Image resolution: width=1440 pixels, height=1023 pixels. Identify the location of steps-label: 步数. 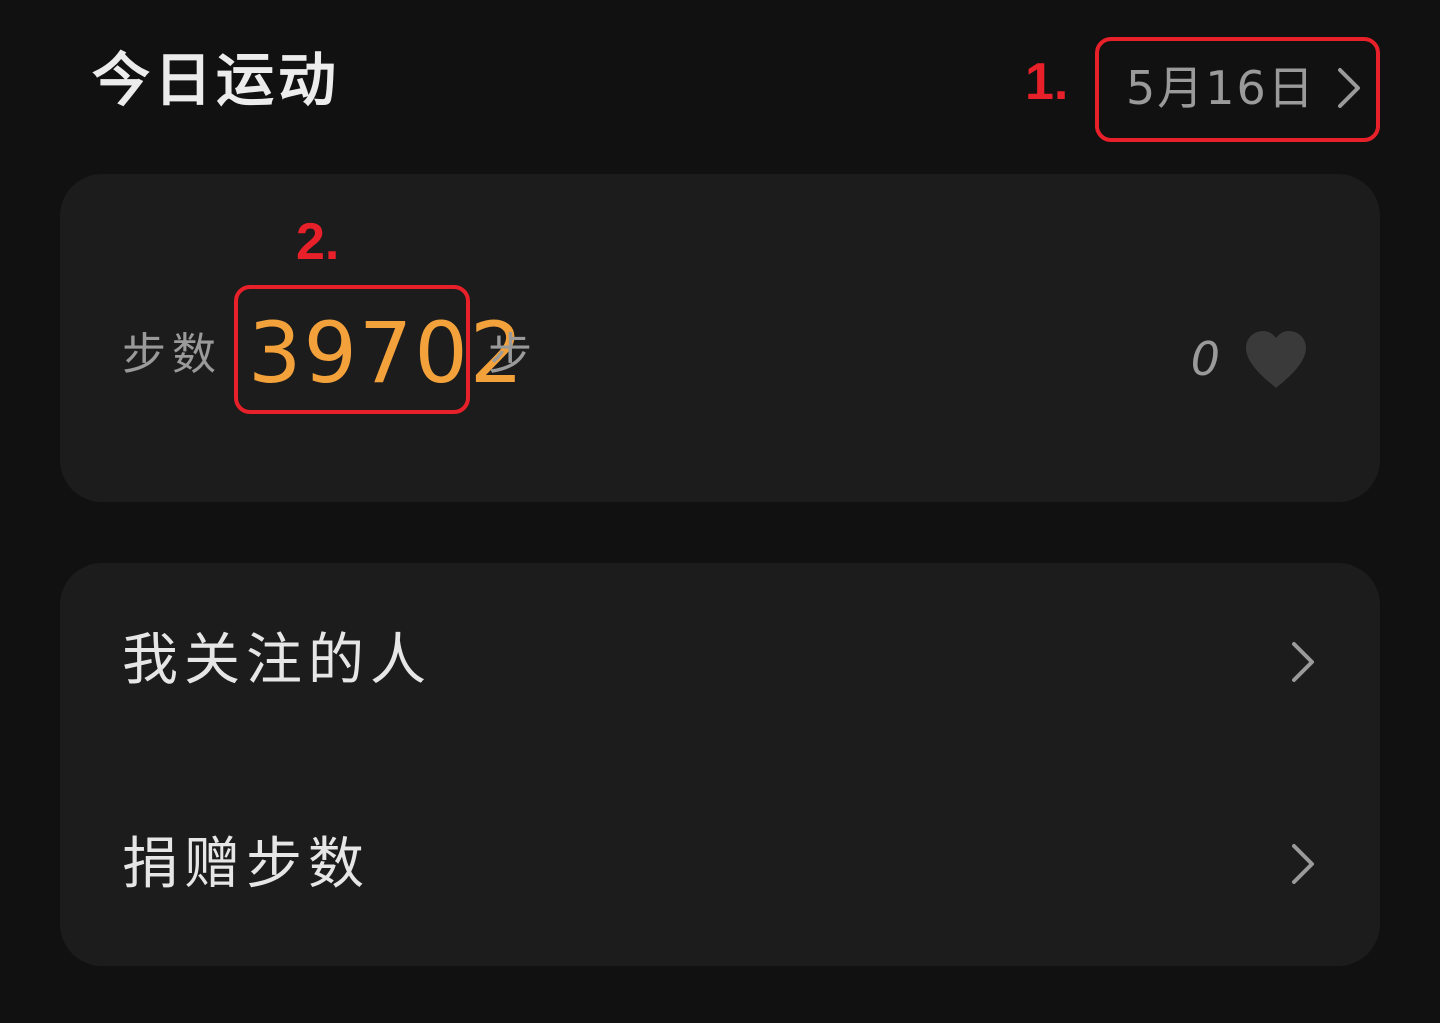
(172, 354).